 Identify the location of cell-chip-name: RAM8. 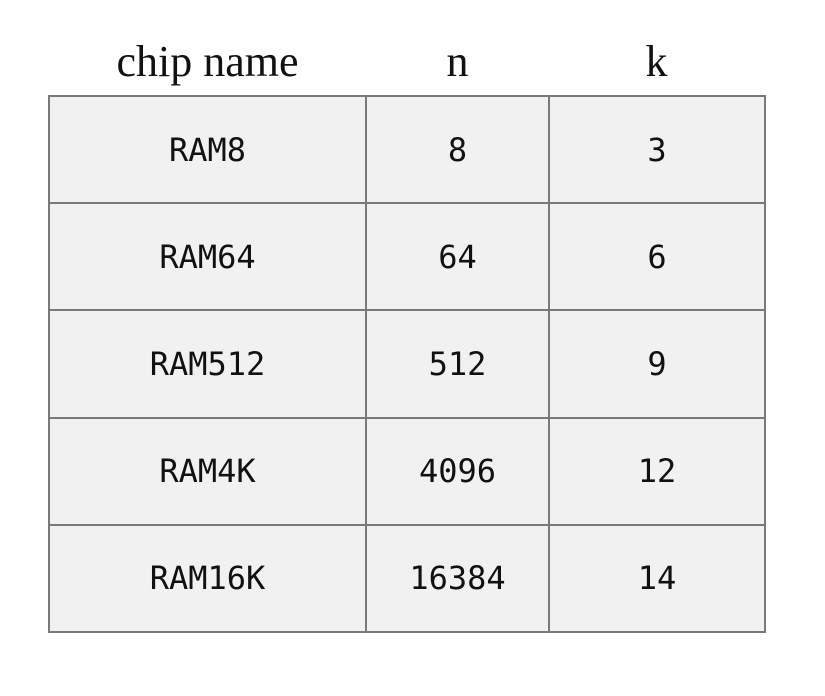
(207, 149).